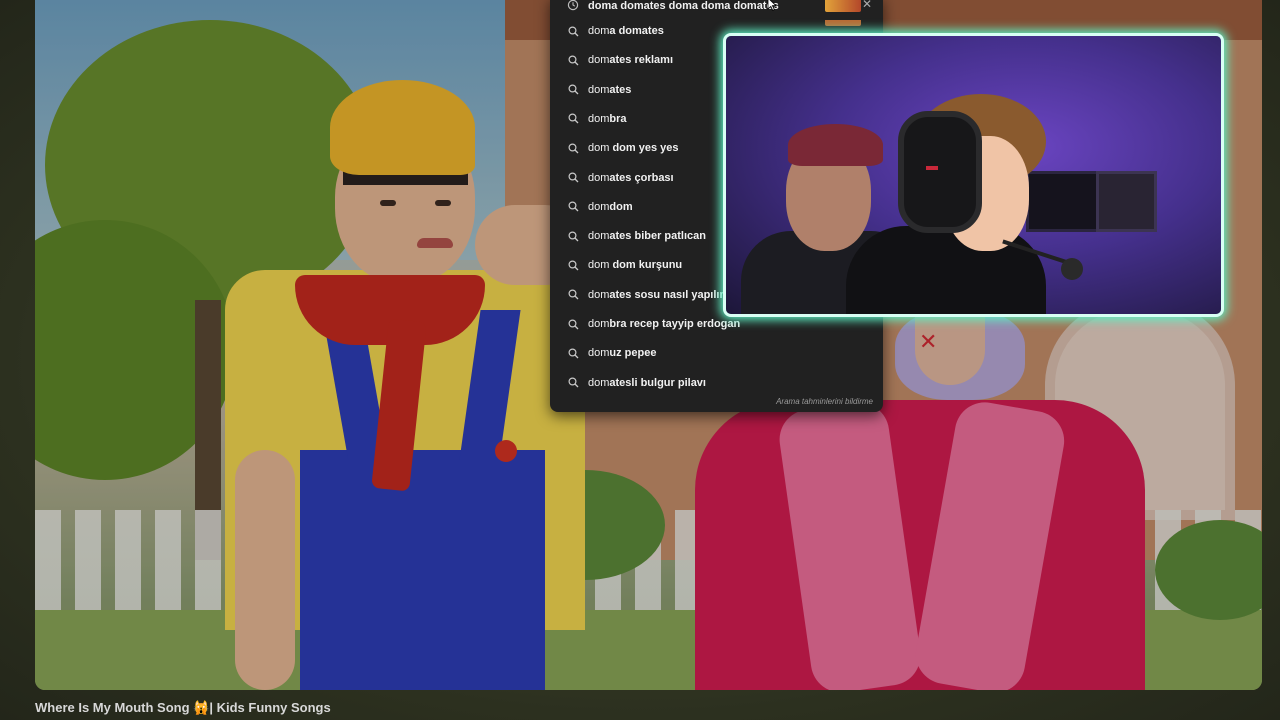 The width and height of the screenshot is (1280, 720). Describe the element at coordinates (843, 6) in the screenshot. I see `history-thumbnail` at that location.